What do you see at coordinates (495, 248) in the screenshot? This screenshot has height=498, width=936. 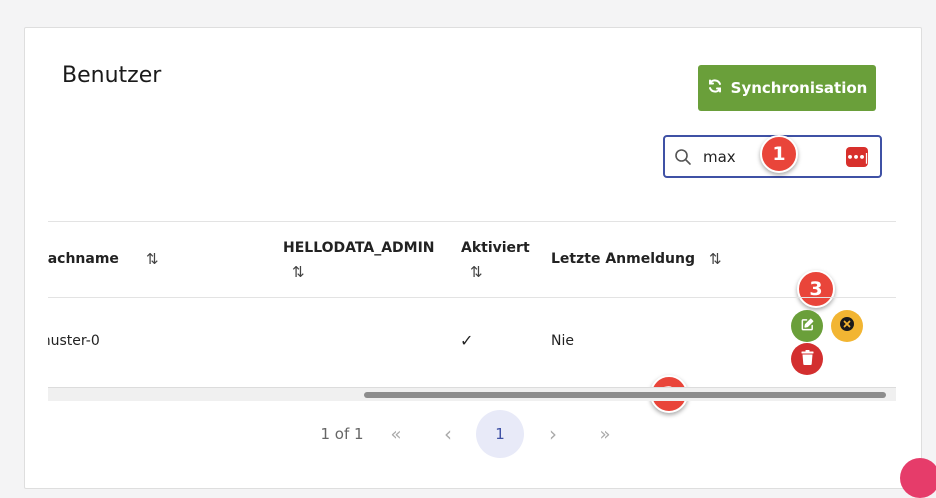 I see `column-header-aktiviert: Aktiviert` at bounding box center [495, 248].